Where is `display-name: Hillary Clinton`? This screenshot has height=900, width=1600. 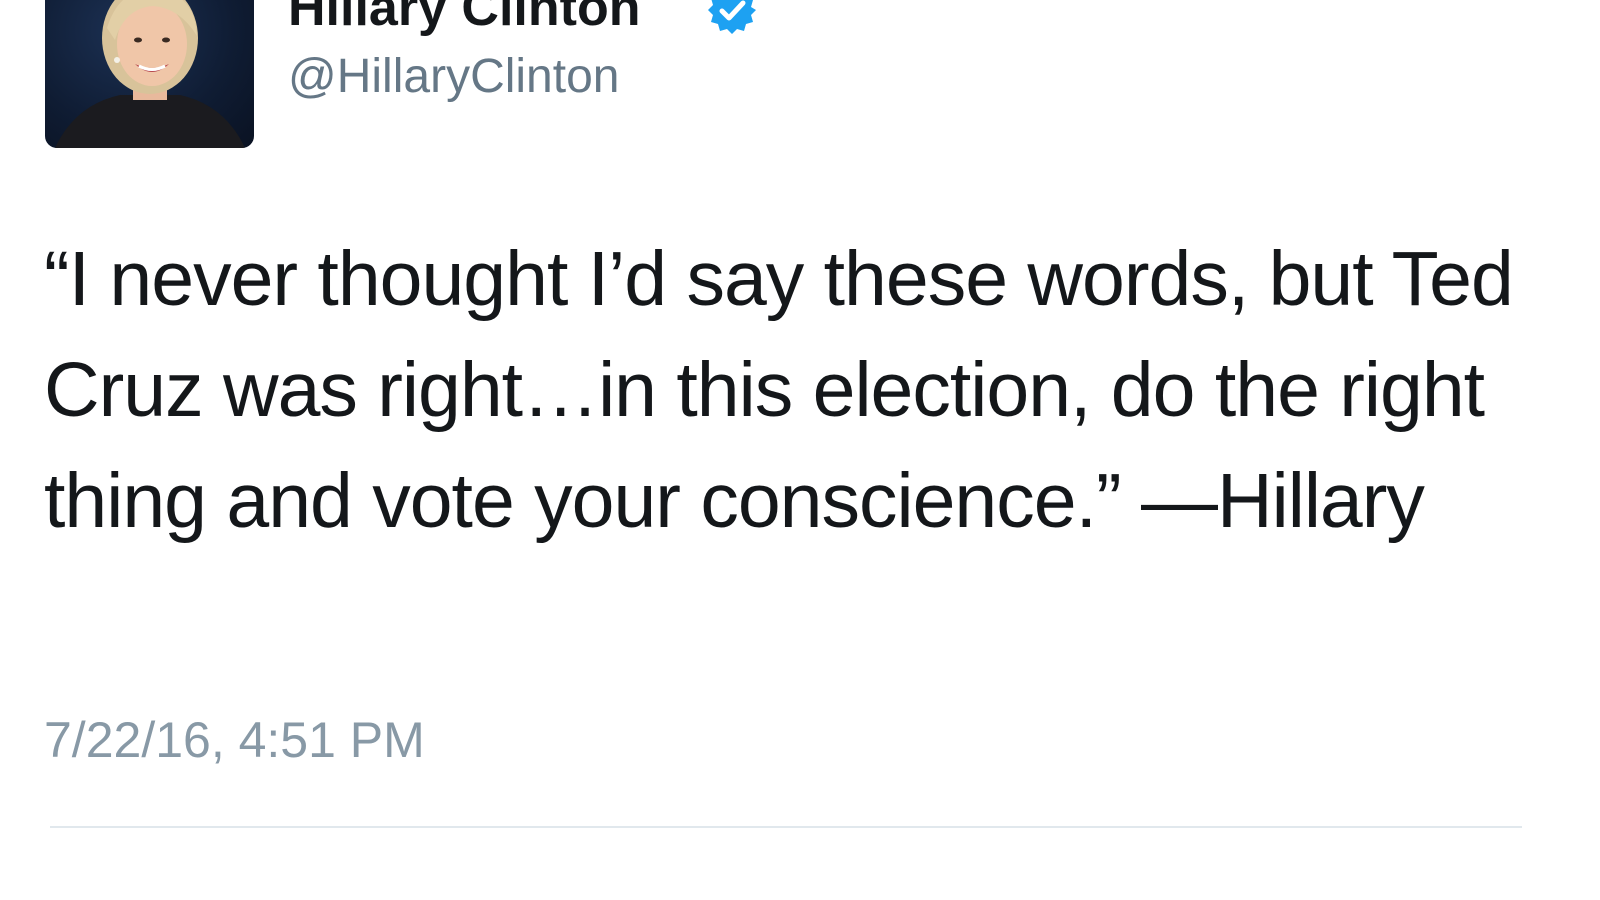
display-name: Hillary Clinton is located at coordinates (464, 19).